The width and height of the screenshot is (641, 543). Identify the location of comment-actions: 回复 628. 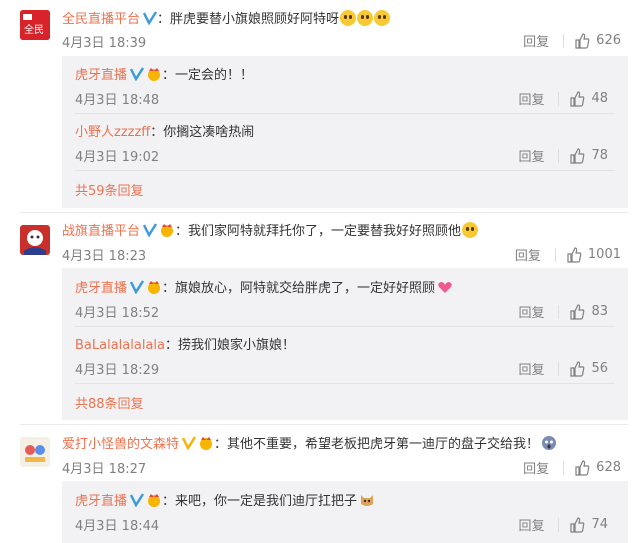
(572, 467).